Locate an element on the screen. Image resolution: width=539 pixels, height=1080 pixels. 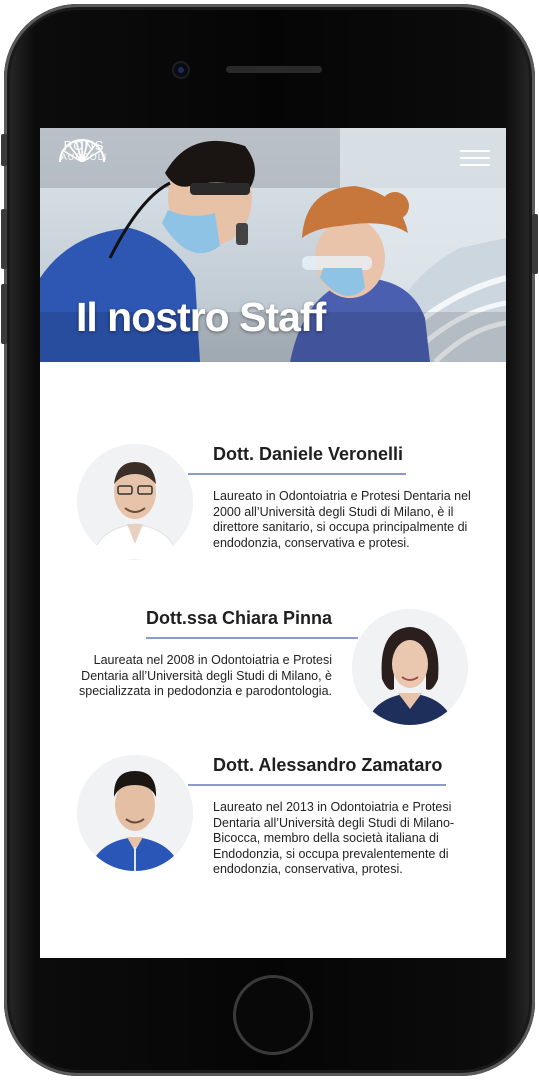
staff-photo-pinna is located at coordinates (410, 667).